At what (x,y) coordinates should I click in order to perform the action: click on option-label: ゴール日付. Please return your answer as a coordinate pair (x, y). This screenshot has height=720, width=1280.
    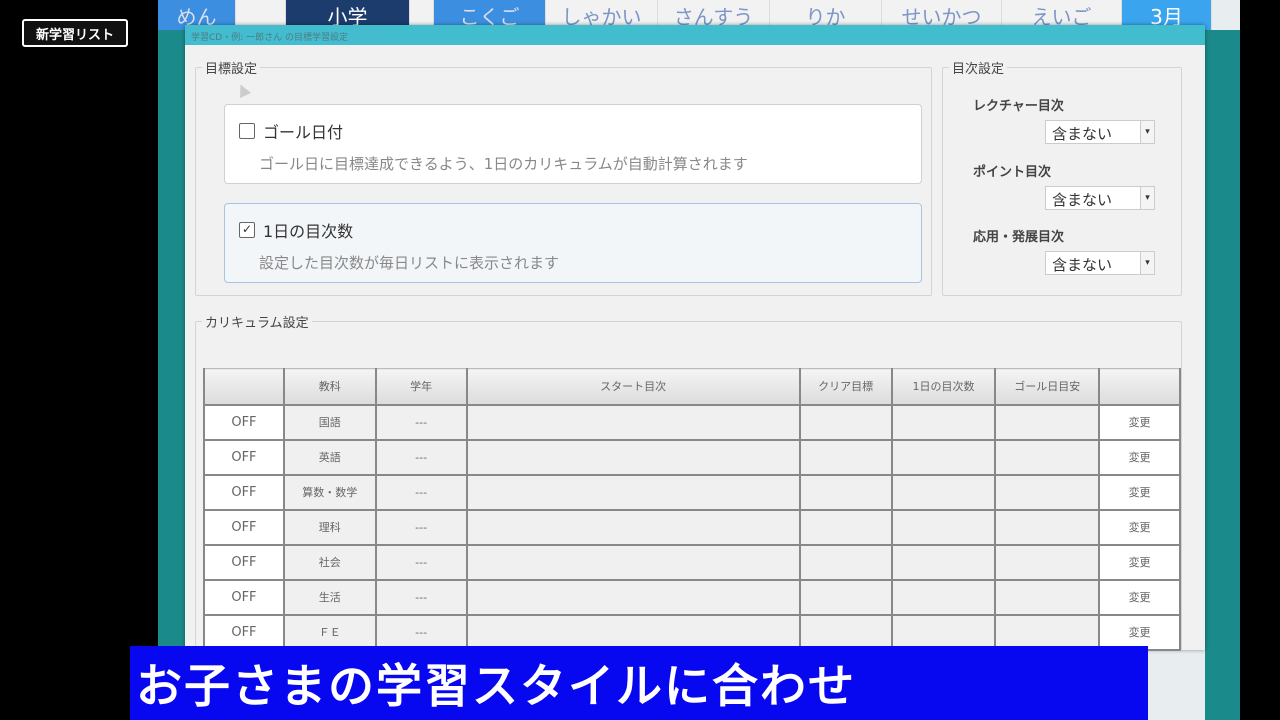
    Looking at the image, I should click on (303, 132).